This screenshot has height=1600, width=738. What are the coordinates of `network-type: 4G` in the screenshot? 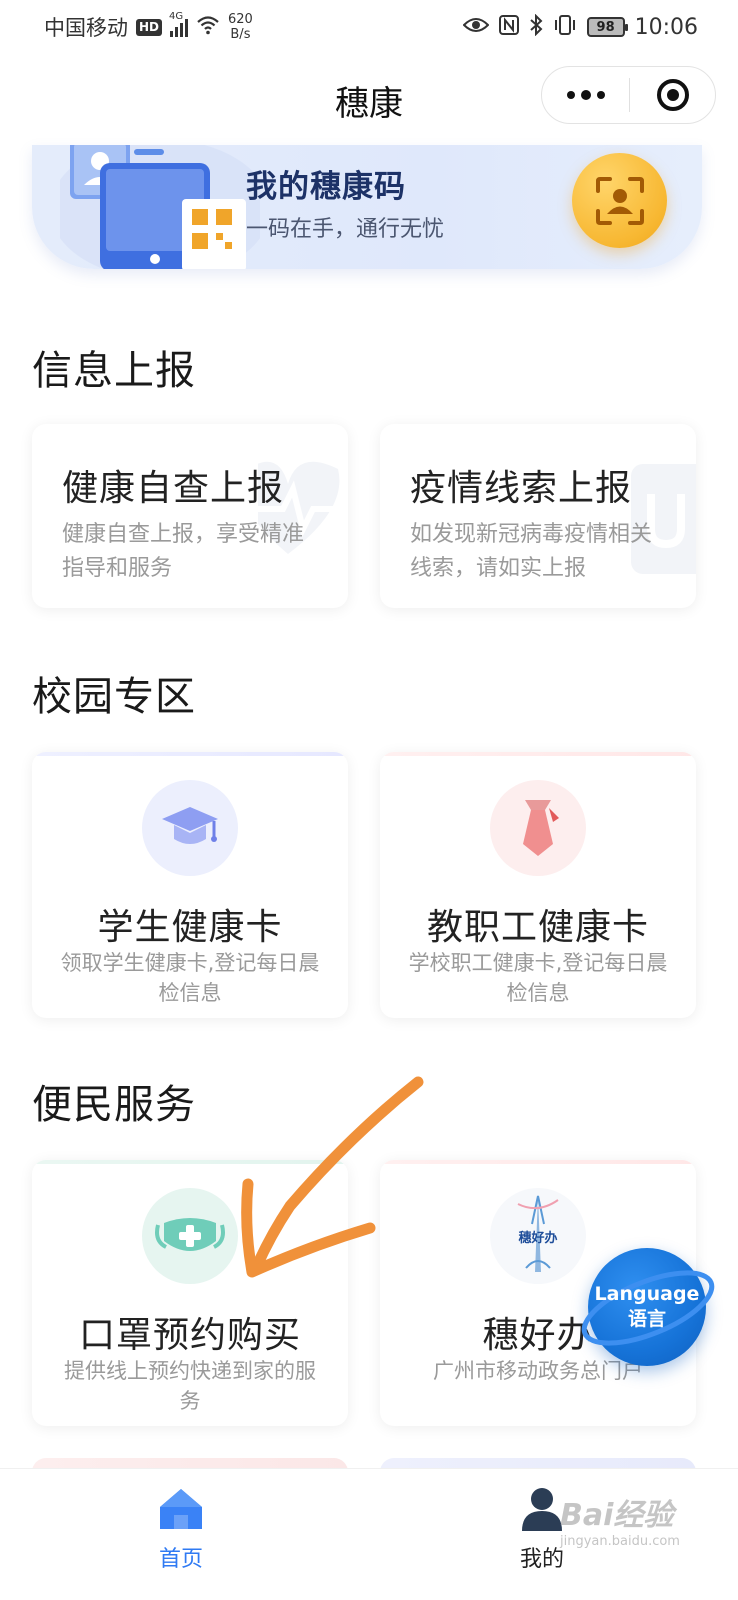 It's located at (176, 16).